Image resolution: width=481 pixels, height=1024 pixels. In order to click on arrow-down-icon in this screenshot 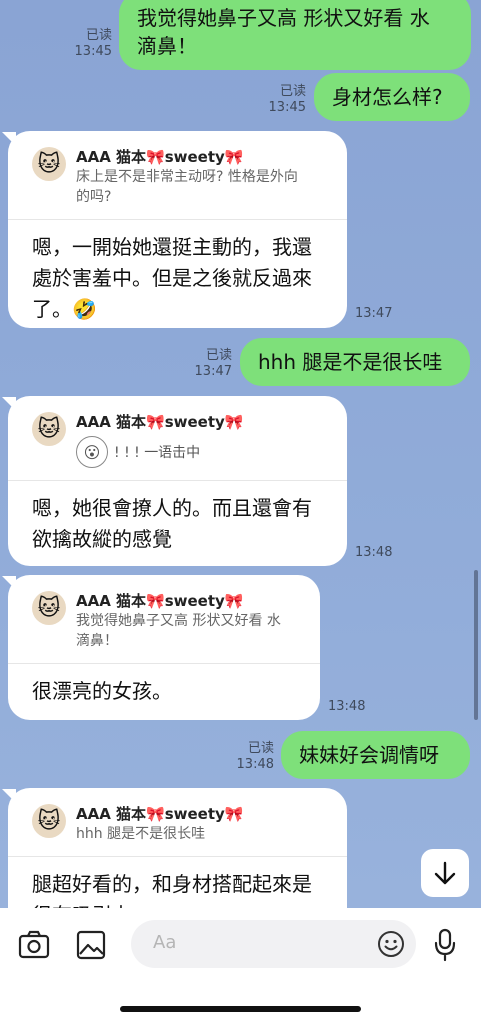, I will do `click(445, 873)`.